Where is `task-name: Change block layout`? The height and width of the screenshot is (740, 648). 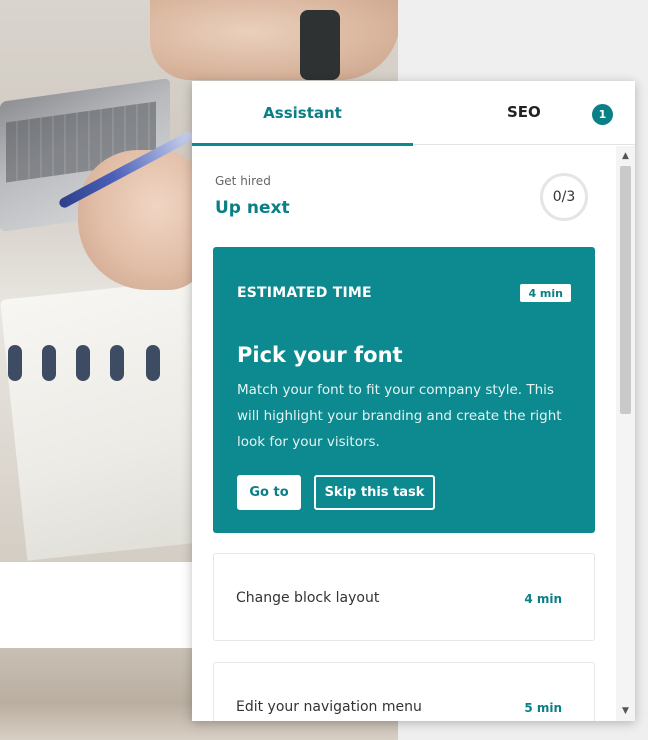 task-name: Change block layout is located at coordinates (308, 598).